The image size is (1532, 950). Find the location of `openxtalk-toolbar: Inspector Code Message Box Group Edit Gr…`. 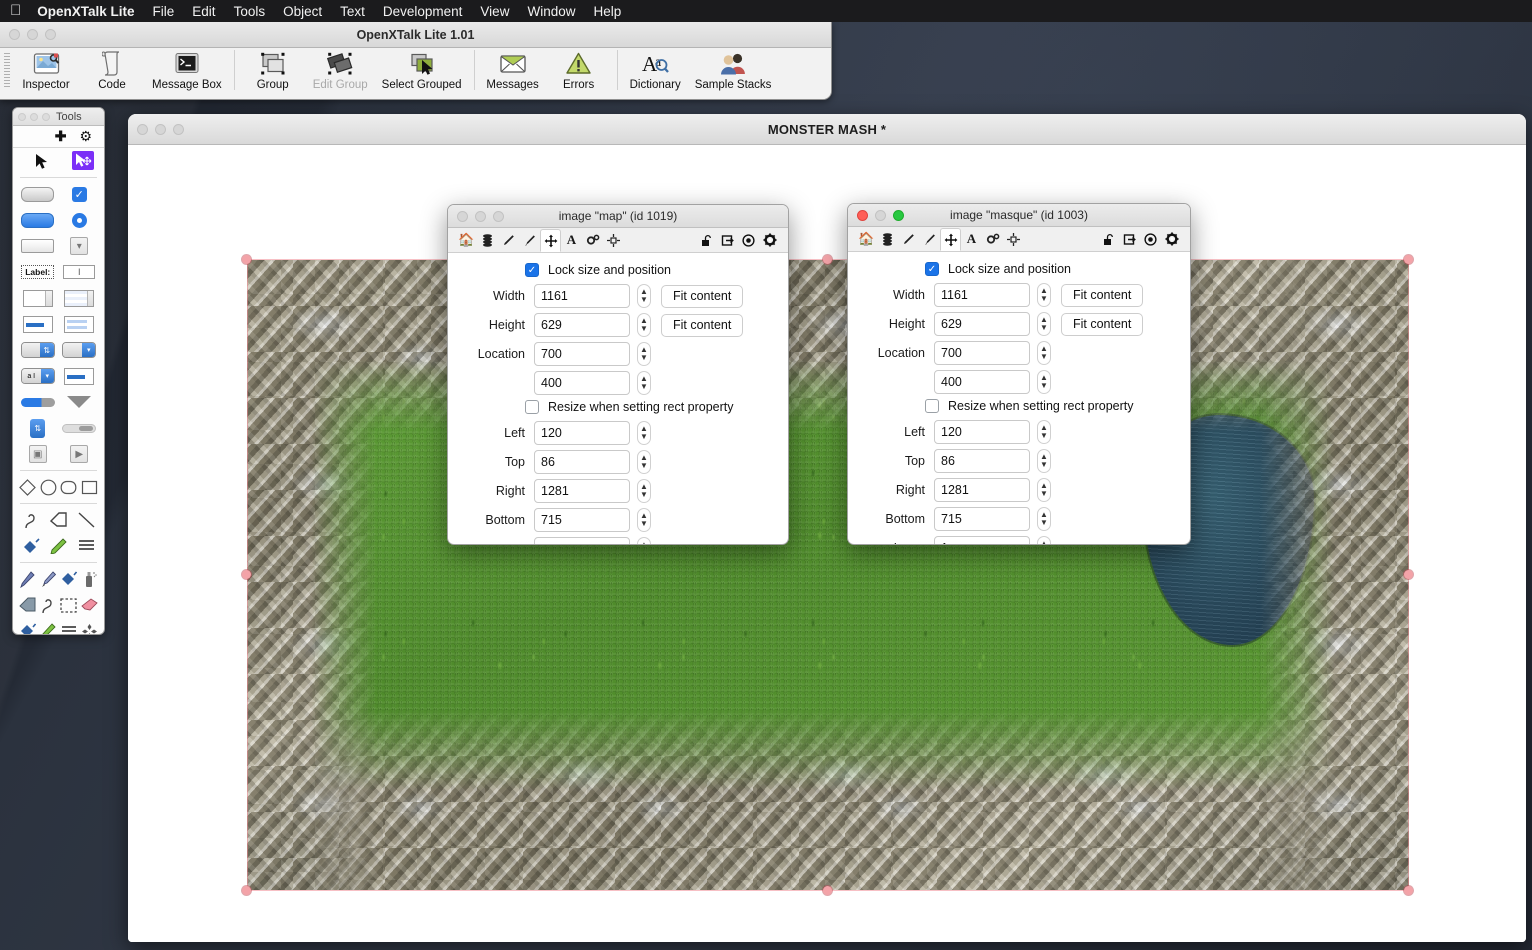

openxtalk-toolbar: Inspector Code Message Box Group Edit Gr… is located at coordinates (415, 73).